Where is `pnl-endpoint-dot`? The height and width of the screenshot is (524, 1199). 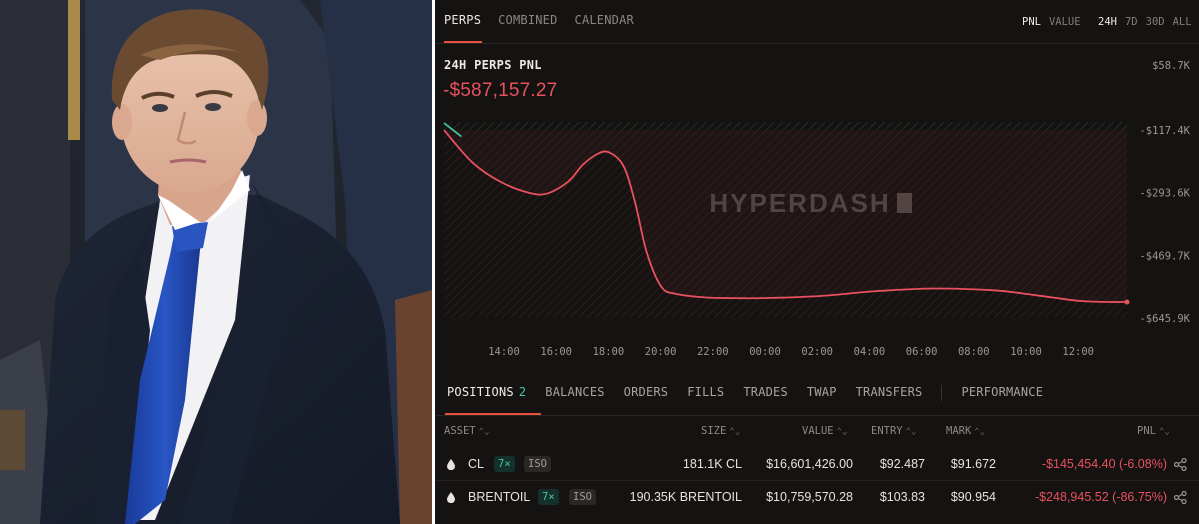
pnl-endpoint-dot is located at coordinates (1127, 302).